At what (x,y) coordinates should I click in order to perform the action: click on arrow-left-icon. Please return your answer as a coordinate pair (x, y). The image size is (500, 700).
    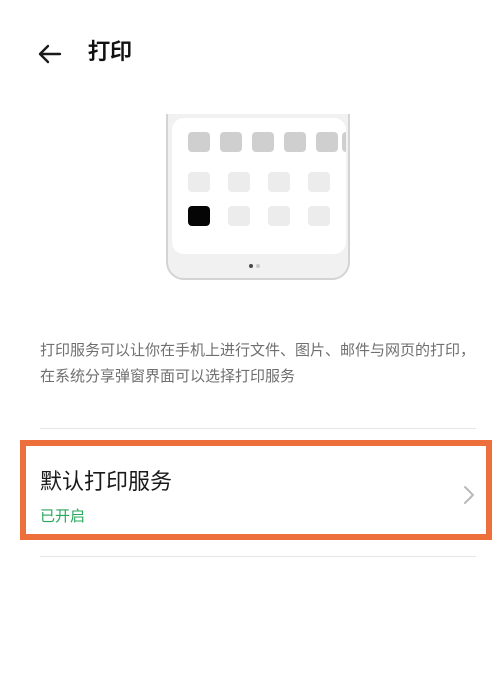
    Looking at the image, I should click on (50, 54).